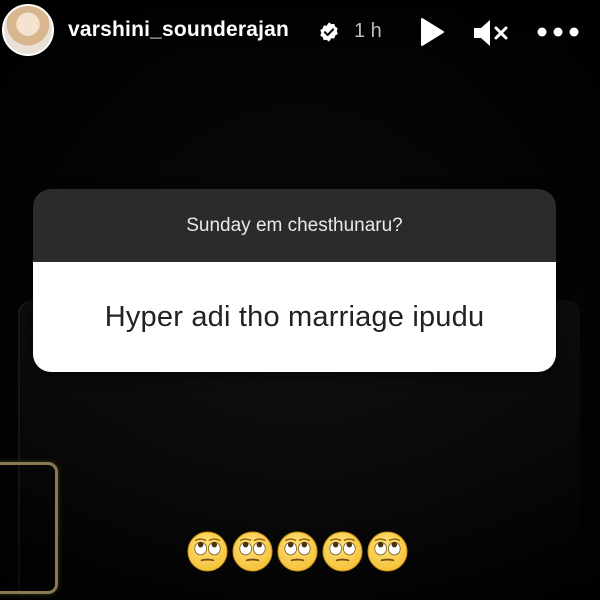  I want to click on question-answer: Hyper adi tho marriage ipudu, so click(294, 316).